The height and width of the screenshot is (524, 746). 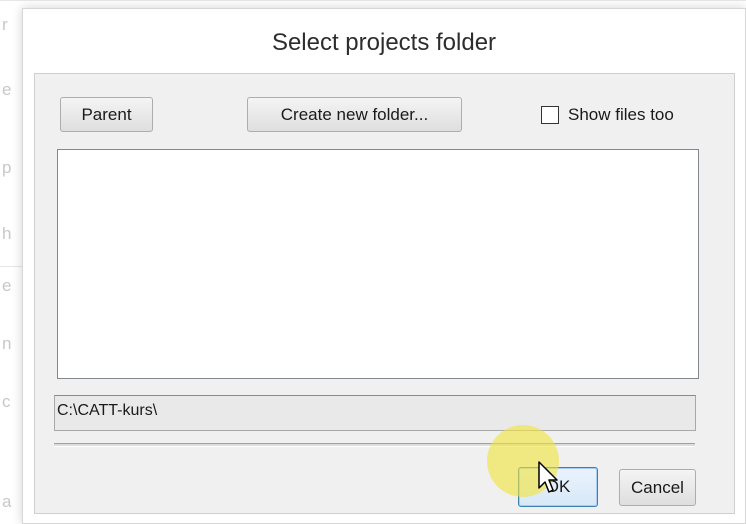 What do you see at coordinates (657, 487) in the screenshot?
I see `cancel-button: Cancel` at bounding box center [657, 487].